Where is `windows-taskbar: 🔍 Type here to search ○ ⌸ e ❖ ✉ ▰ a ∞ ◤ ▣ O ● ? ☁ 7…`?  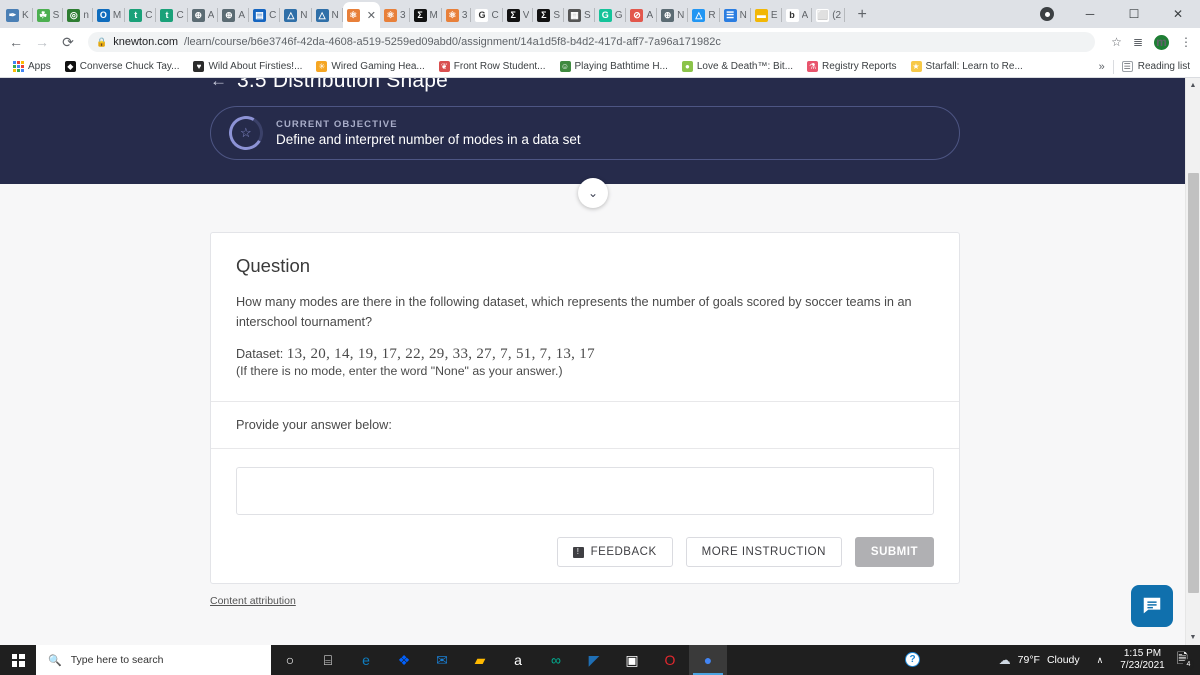 windows-taskbar: 🔍 Type here to search ○ ⌸ e ❖ ✉ ▰ a ∞ ◤ ▣ O ● ? ☁ 7… is located at coordinates (600, 660).